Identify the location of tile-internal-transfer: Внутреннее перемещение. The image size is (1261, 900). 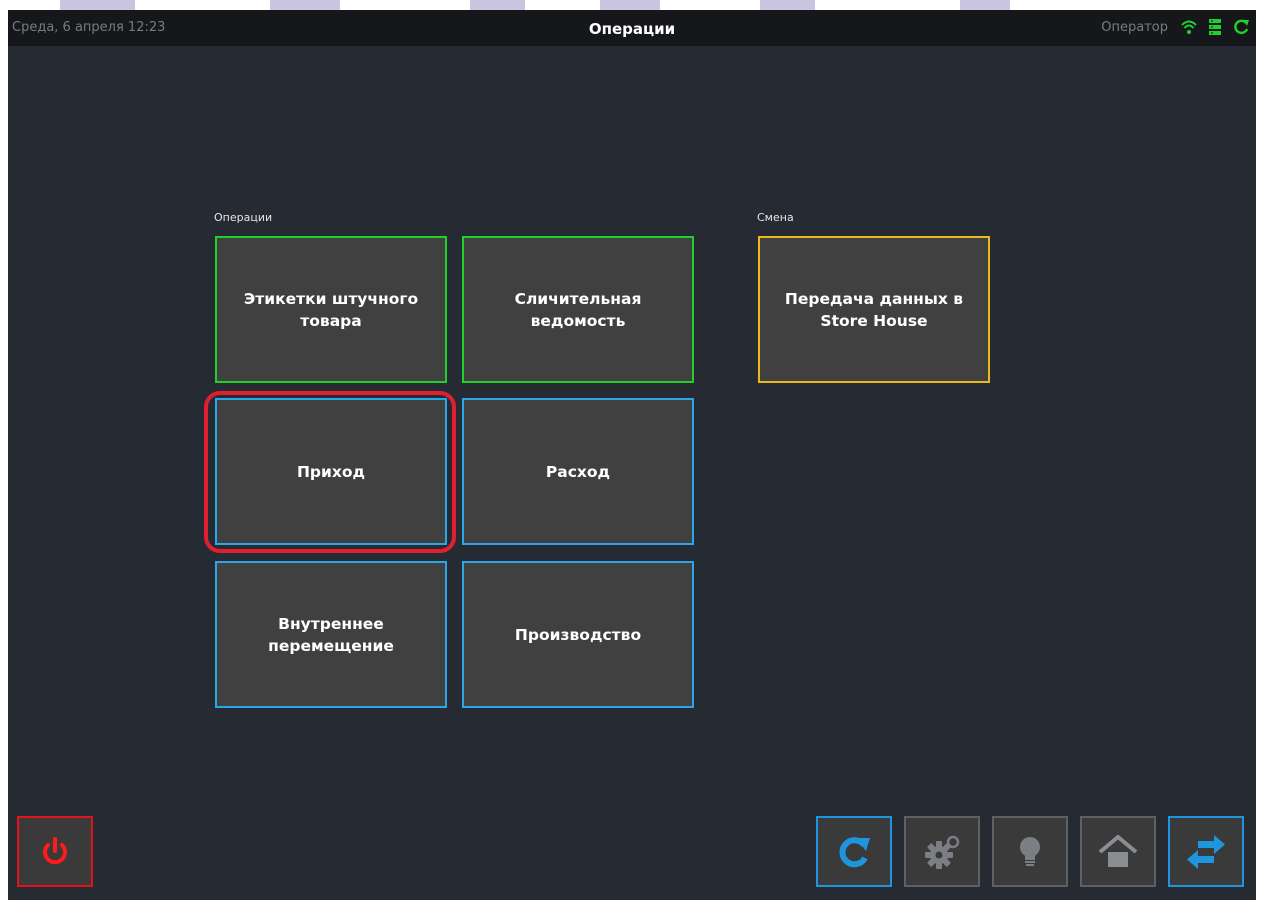
(331, 634).